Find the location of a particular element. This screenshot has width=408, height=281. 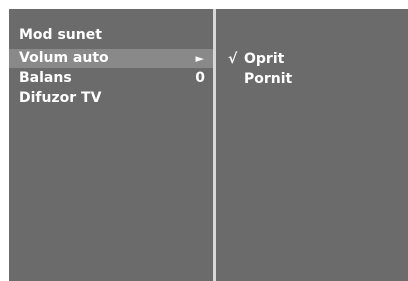

balance-value: 0 is located at coordinates (200, 78).